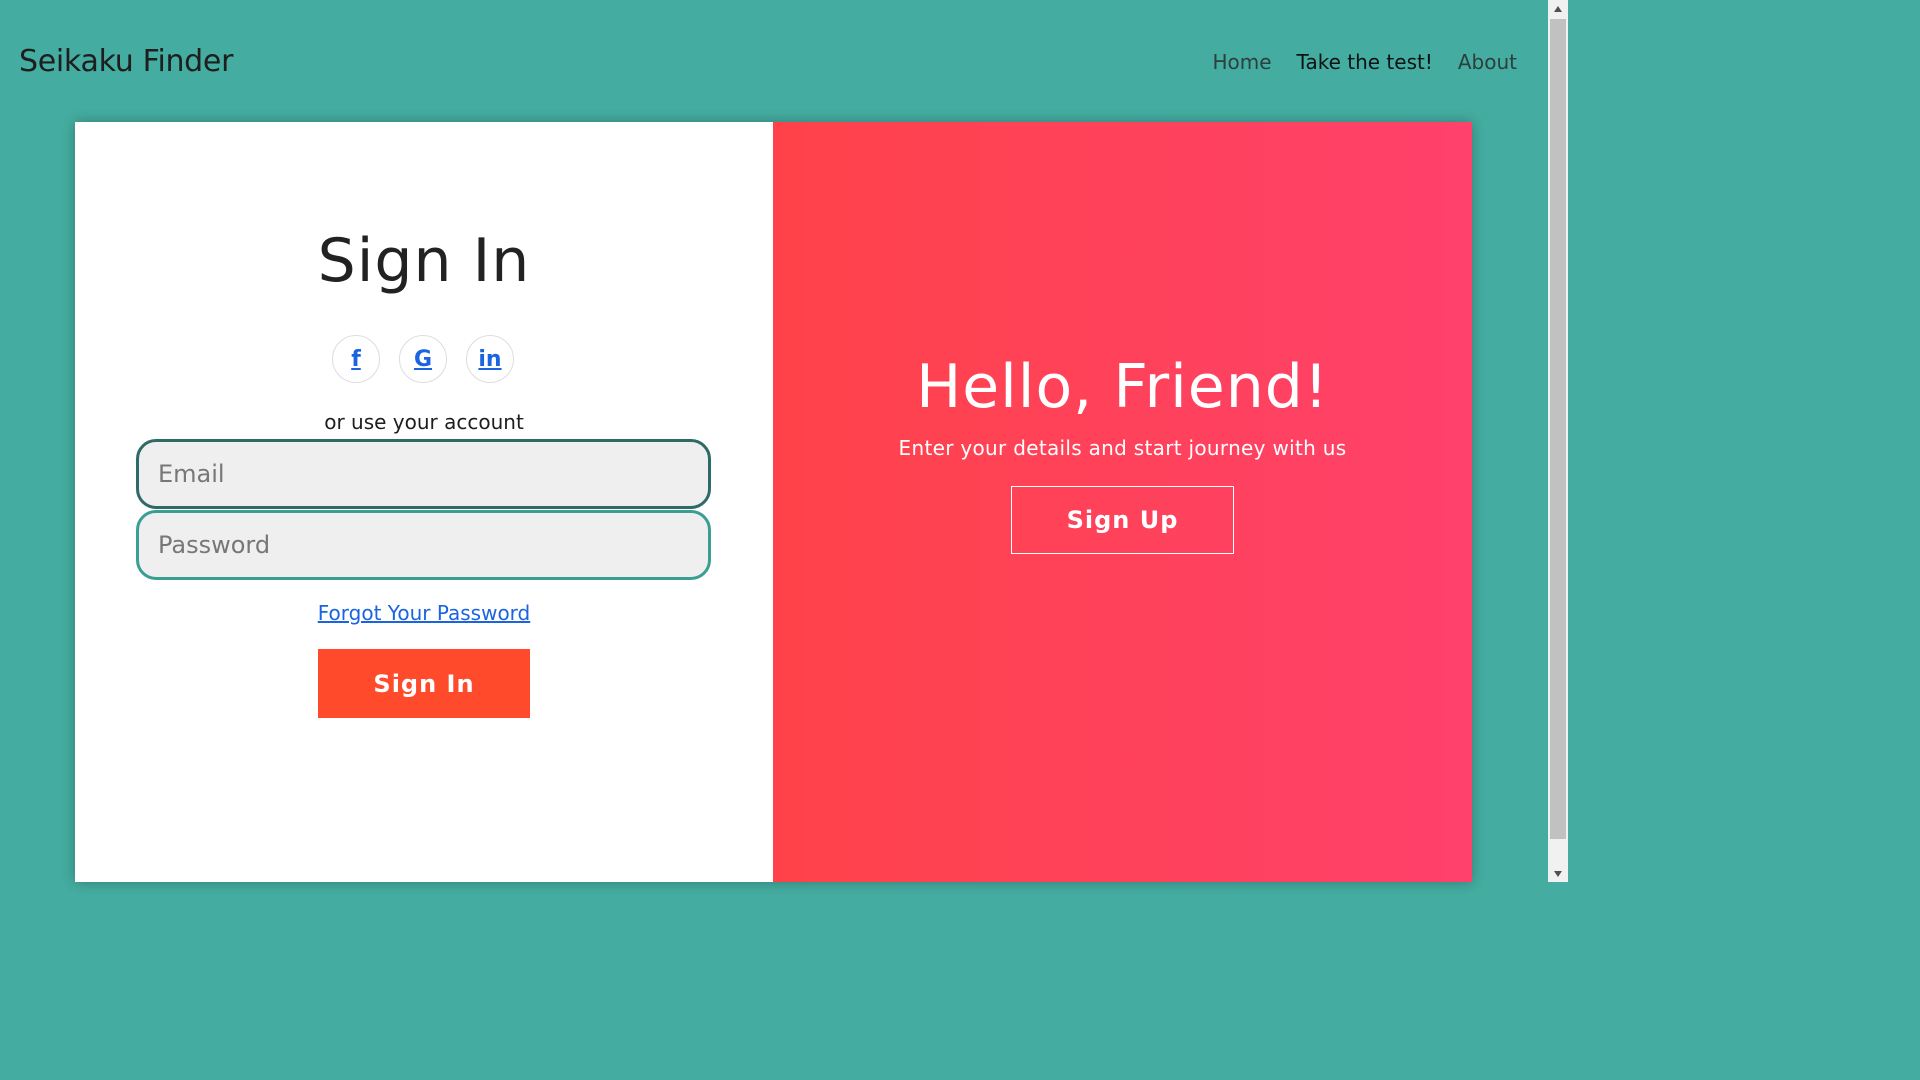  What do you see at coordinates (774, 61) in the screenshot?
I see `navbar: Seikaku Finder Home Take the test! About` at bounding box center [774, 61].